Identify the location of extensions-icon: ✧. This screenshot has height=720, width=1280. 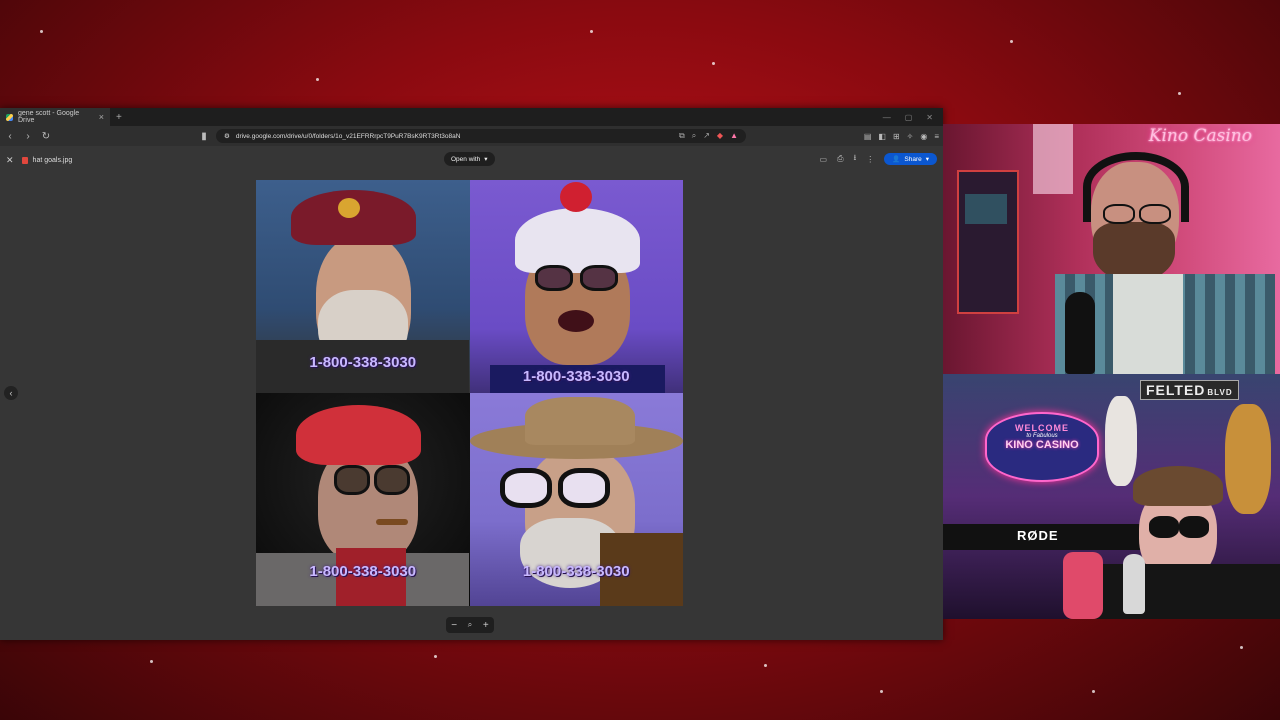
(910, 136).